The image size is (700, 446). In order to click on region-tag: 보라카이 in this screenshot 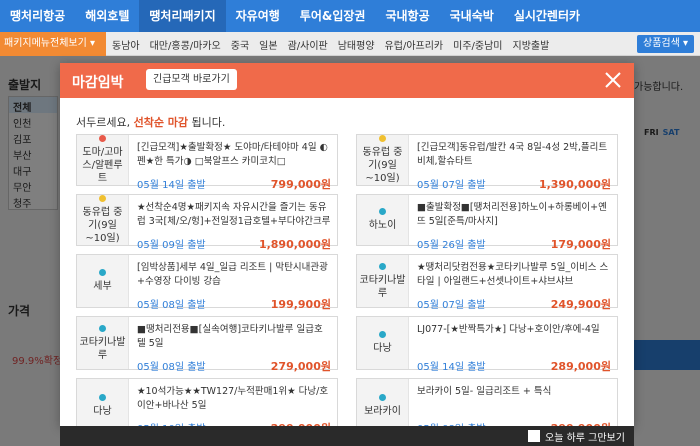, I will do `click(383, 406)`.